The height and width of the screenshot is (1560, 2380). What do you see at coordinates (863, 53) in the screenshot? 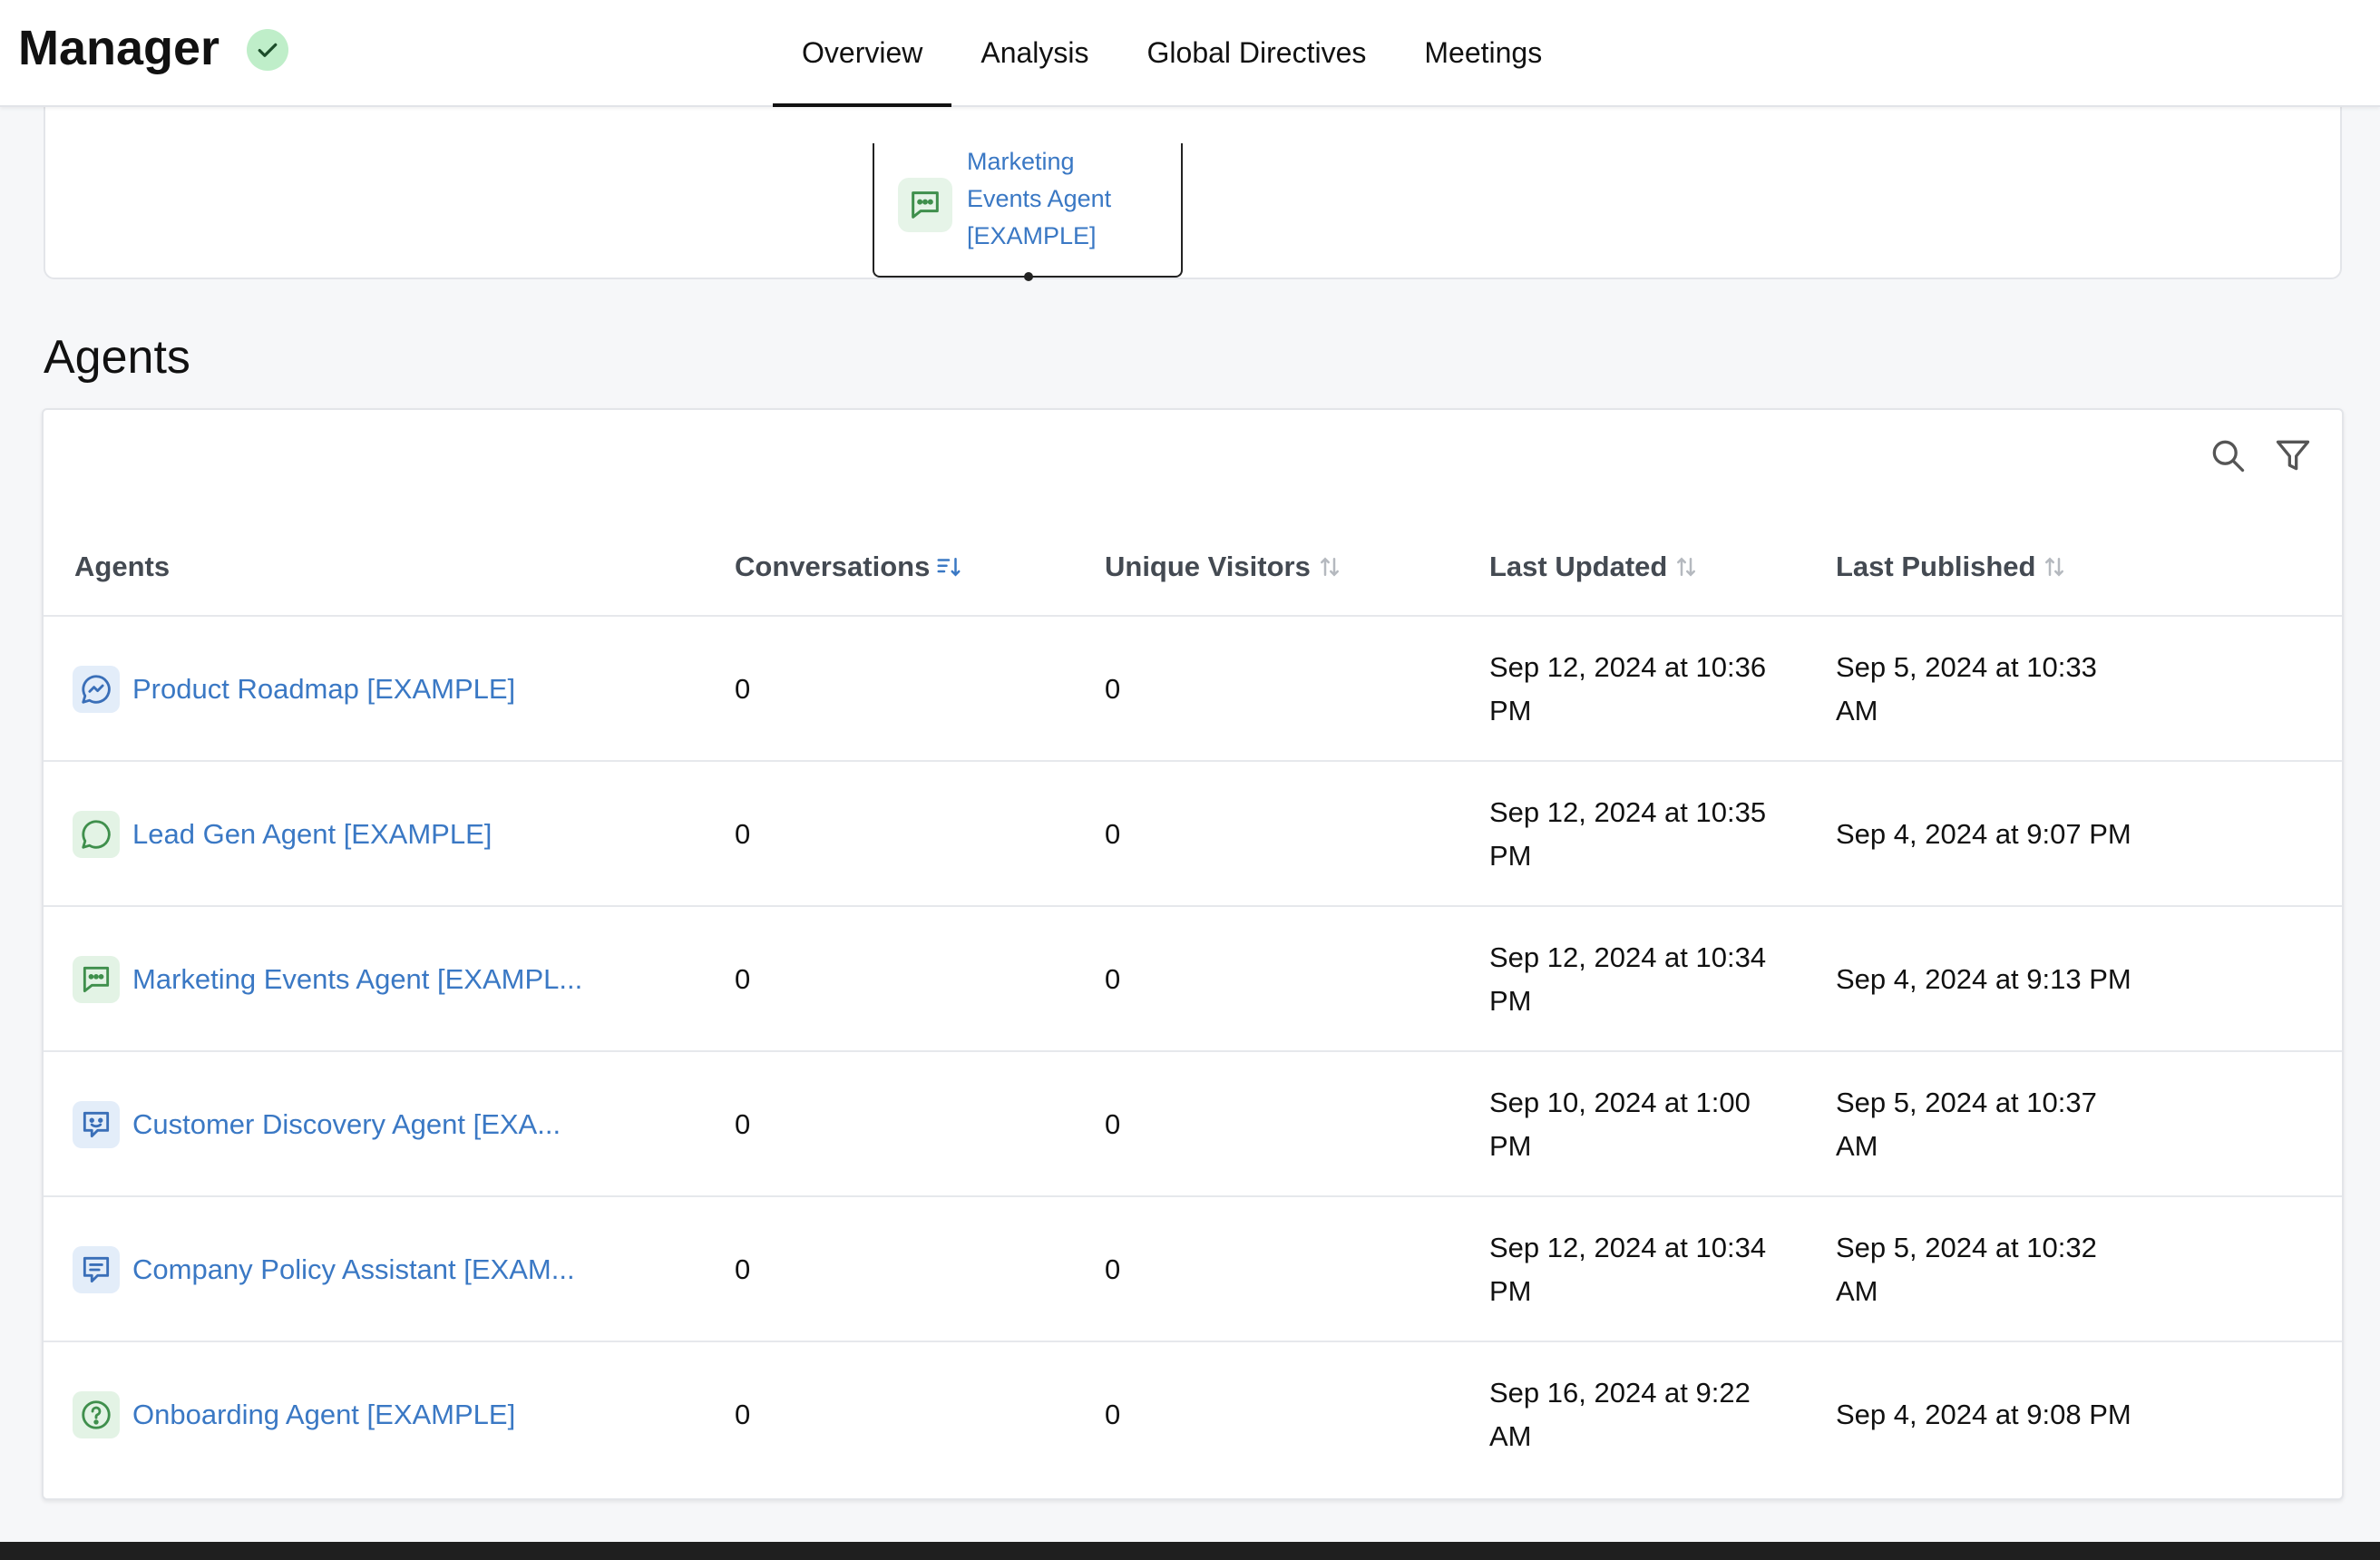
I see `tab-overview: Overview` at bounding box center [863, 53].